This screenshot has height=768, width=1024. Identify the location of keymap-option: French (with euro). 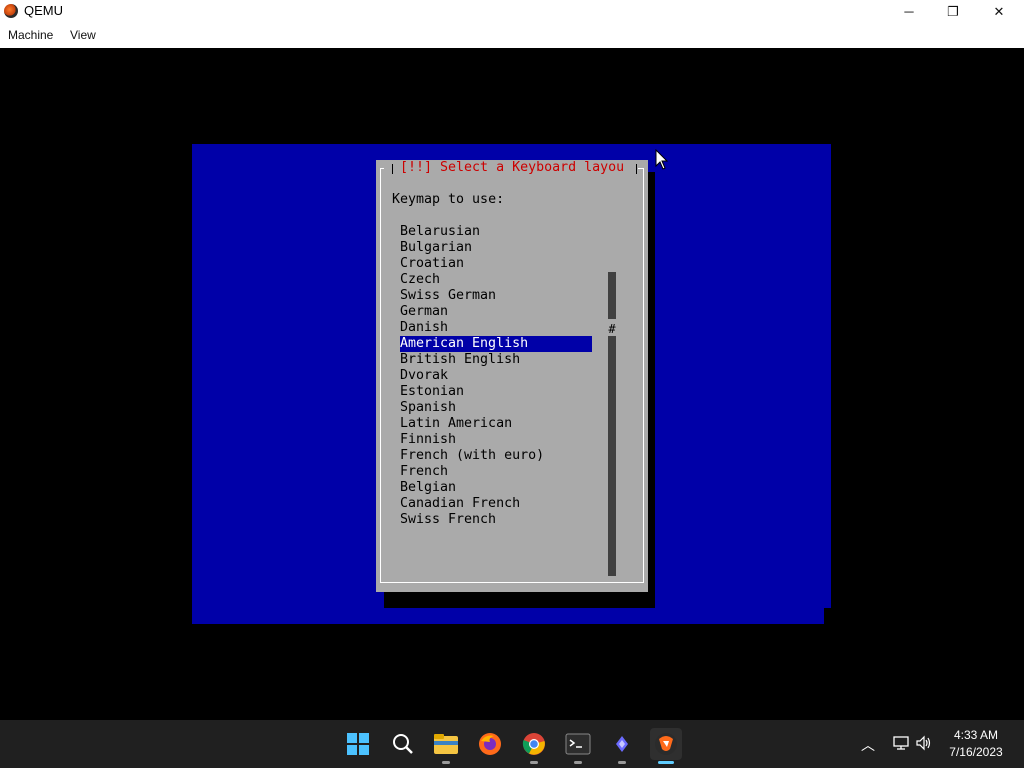
(496, 456).